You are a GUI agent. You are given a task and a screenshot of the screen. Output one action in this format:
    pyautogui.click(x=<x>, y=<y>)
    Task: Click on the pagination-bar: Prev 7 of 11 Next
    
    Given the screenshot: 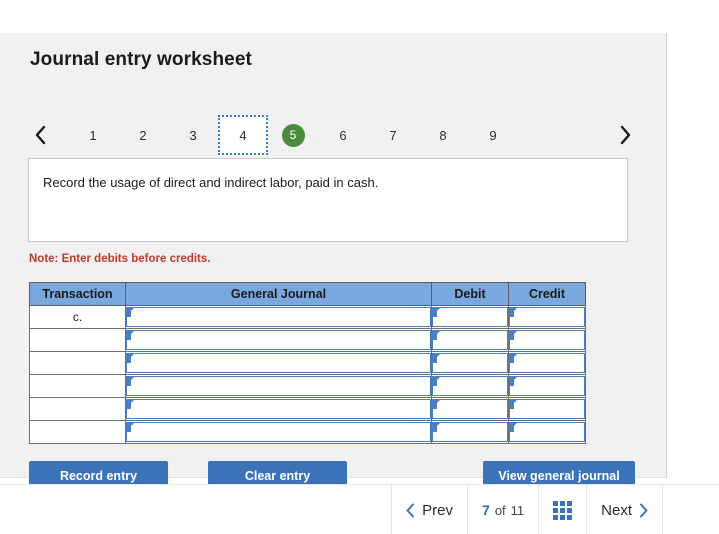 What is the action you would take?
    pyautogui.click(x=359, y=509)
    